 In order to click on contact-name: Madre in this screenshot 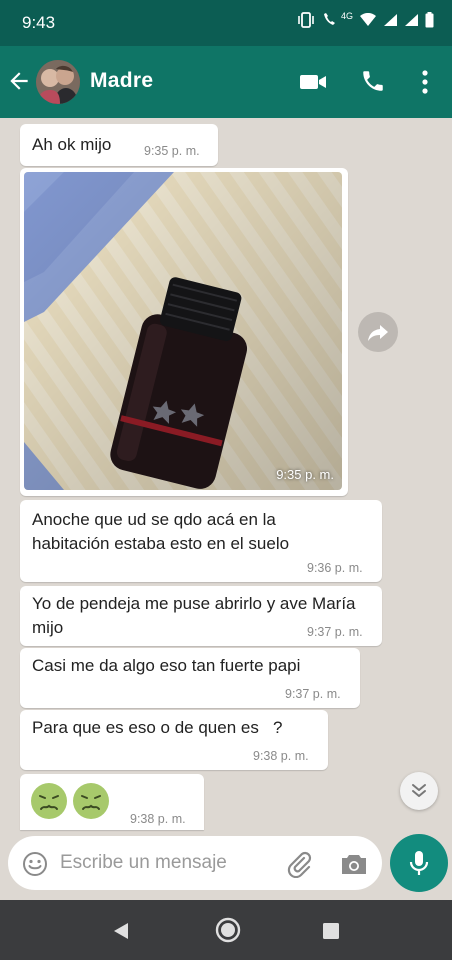, I will do `click(121, 81)`.